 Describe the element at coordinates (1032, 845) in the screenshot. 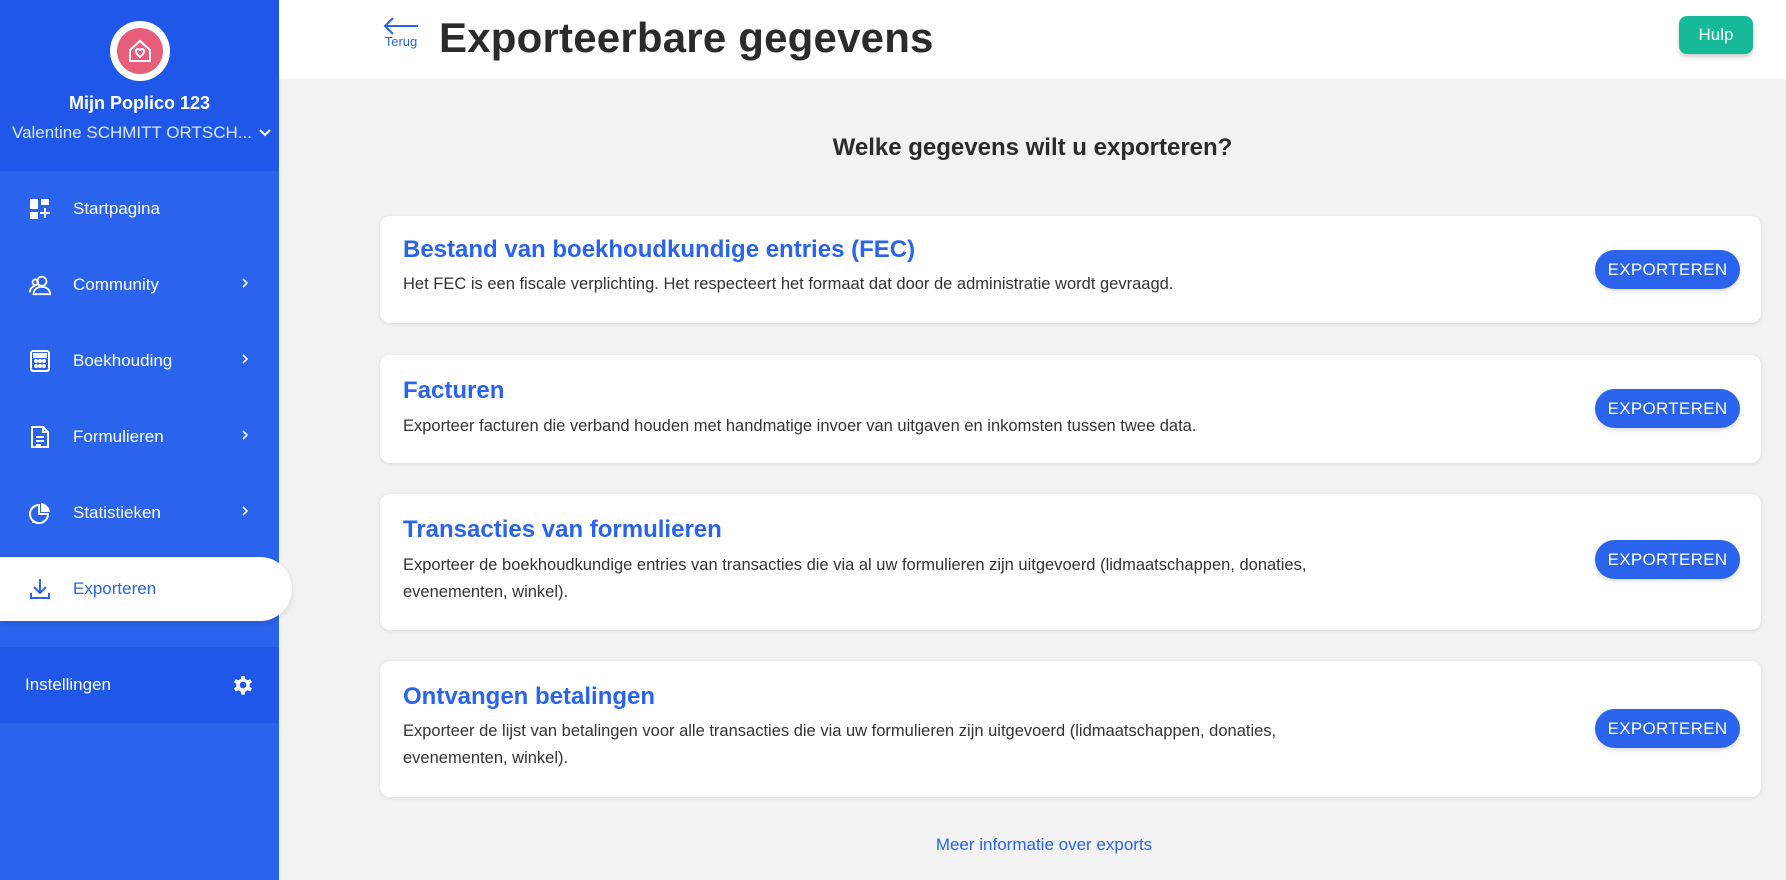

I see `more-info-link: Meer informatie over exports` at that location.